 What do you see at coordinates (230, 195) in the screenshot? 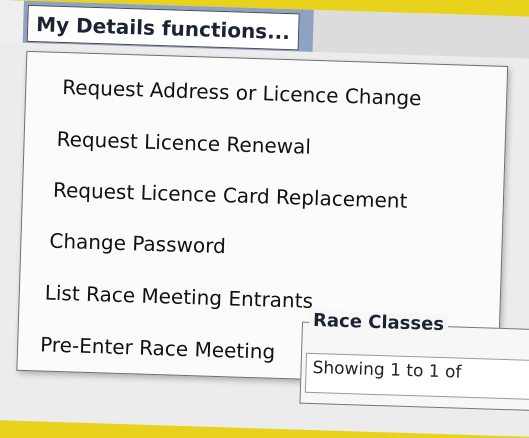
I see `menu-item-request-licence-card-replacement: Request Licence Card Replacement` at bounding box center [230, 195].